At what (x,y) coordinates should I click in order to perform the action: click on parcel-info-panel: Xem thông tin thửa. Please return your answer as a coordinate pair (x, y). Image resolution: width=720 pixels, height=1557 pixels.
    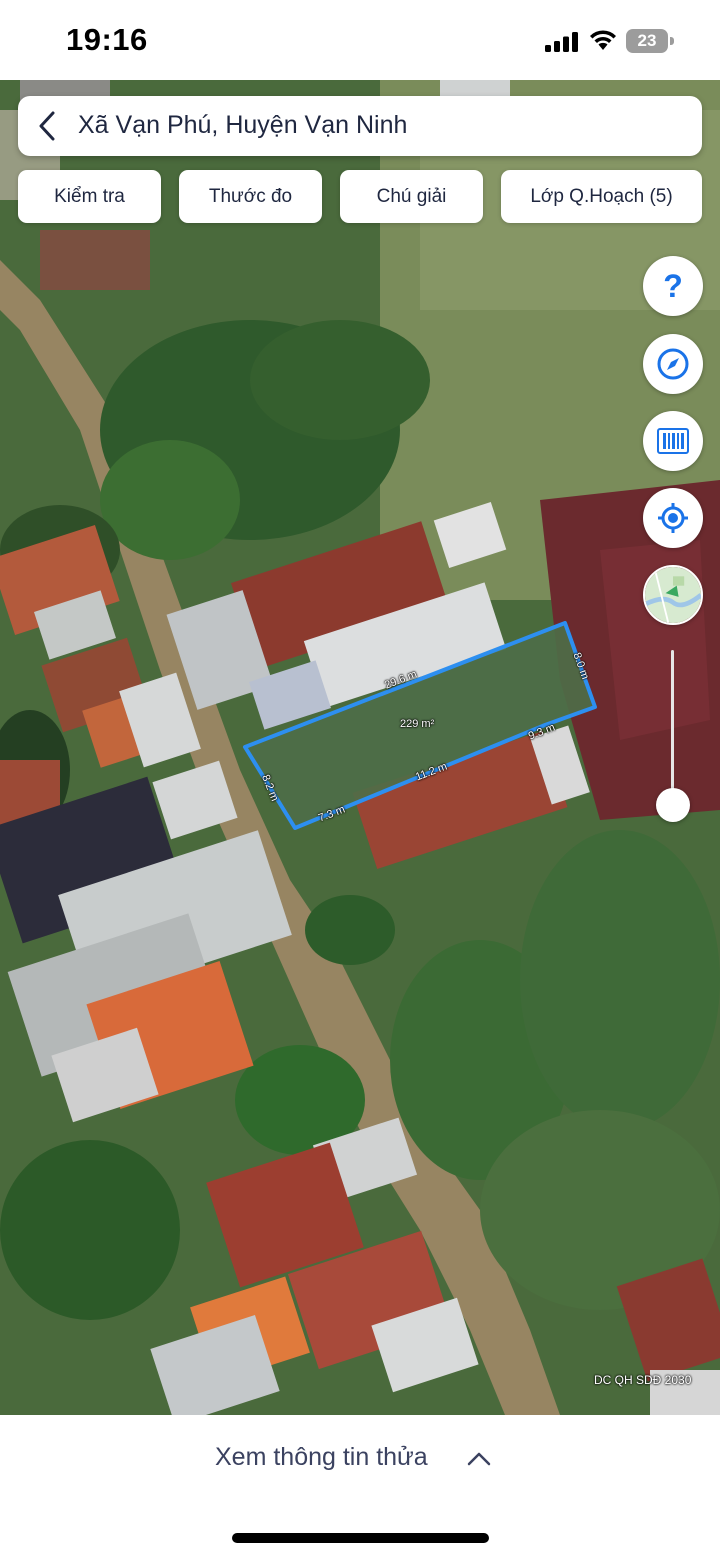
    Looking at the image, I should click on (360, 1486).